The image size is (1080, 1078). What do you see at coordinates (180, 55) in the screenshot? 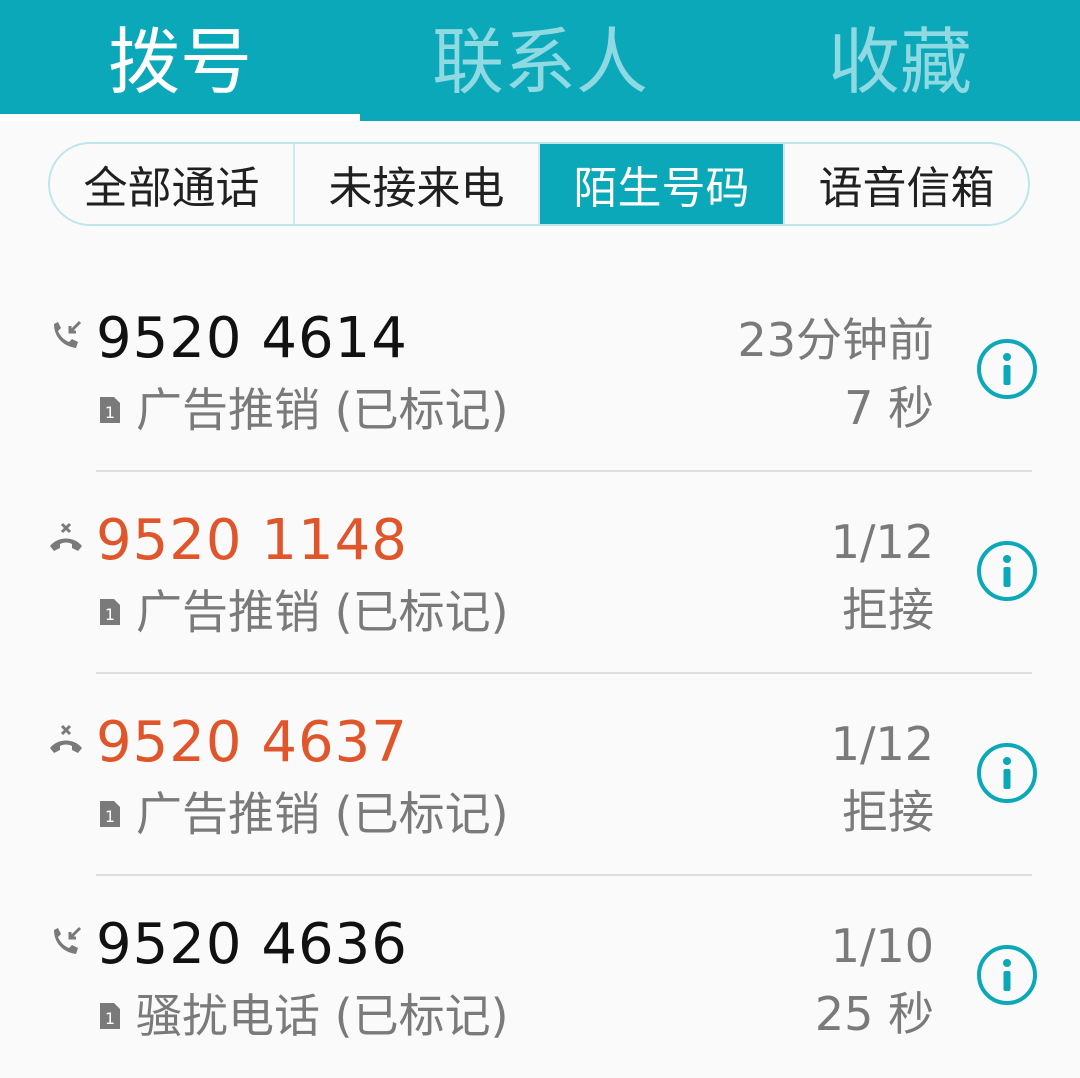
I see `tab-dialer: 拨号` at bounding box center [180, 55].